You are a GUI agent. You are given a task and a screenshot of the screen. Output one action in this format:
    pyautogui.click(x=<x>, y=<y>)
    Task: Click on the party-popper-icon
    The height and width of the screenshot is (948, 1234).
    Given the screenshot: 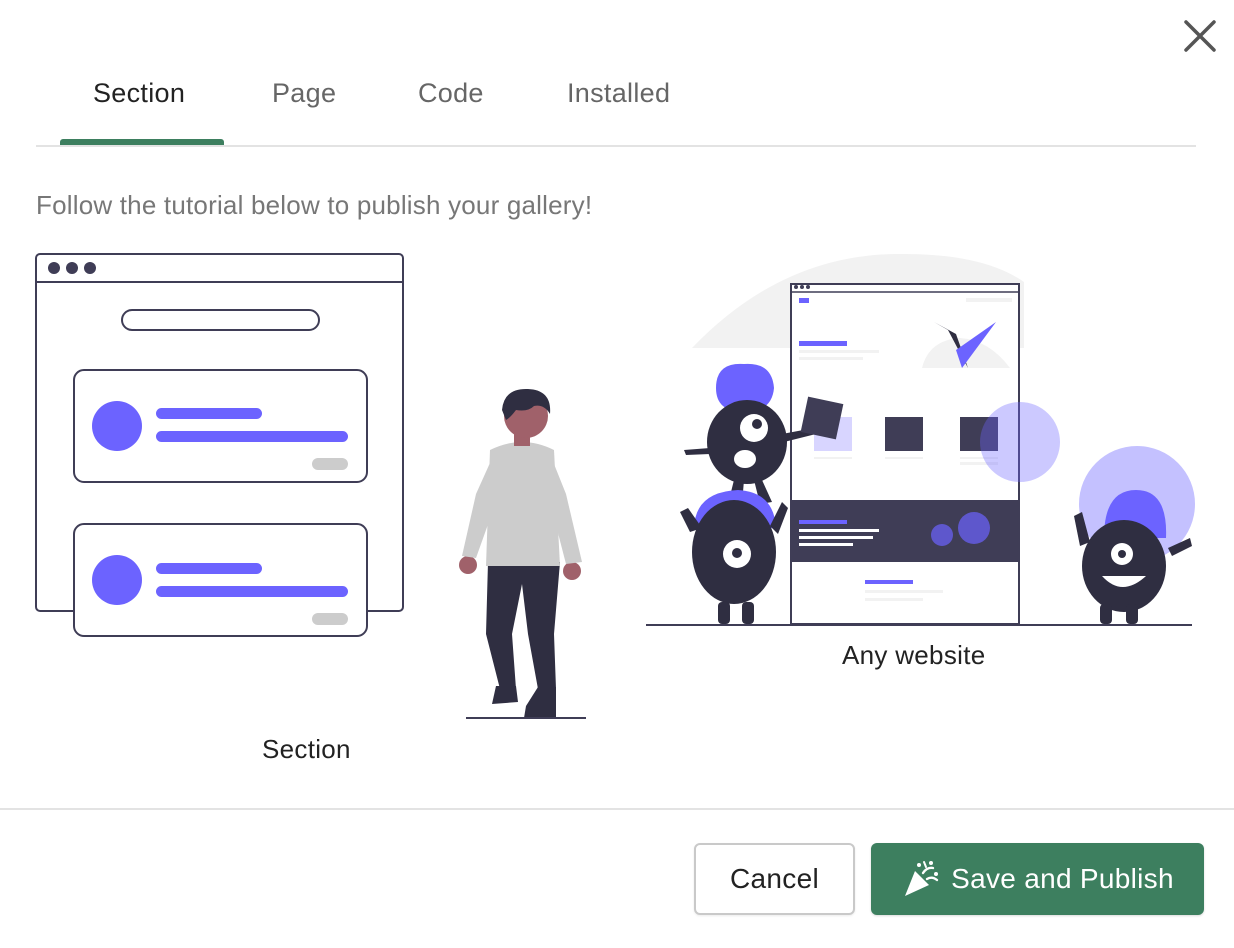 What is the action you would take?
    pyautogui.click(x=922, y=878)
    